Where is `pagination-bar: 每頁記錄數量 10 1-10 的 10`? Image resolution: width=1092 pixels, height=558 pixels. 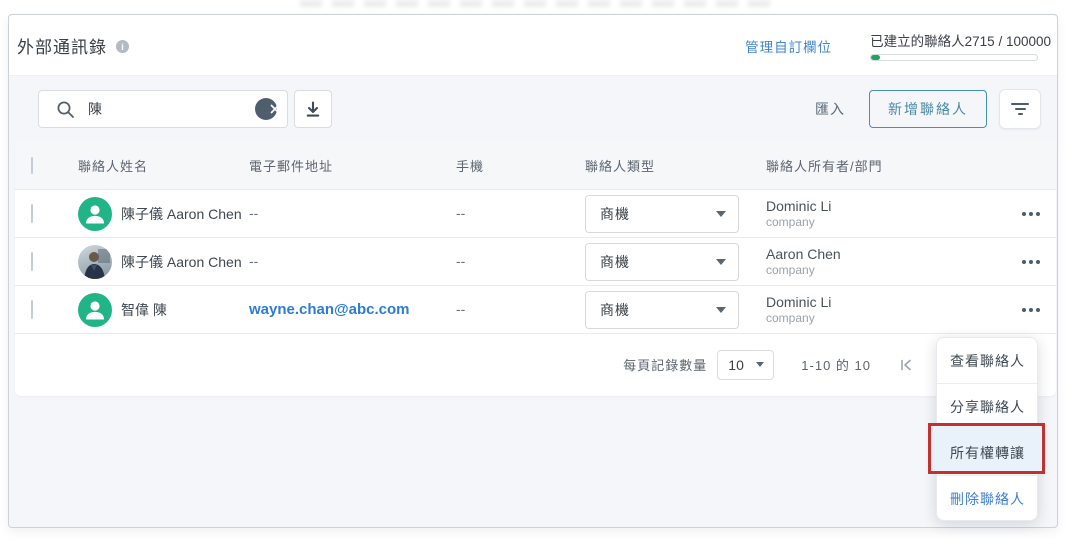 pagination-bar: 每頁記錄數量 10 1-10 的 10 is located at coordinates (535, 364).